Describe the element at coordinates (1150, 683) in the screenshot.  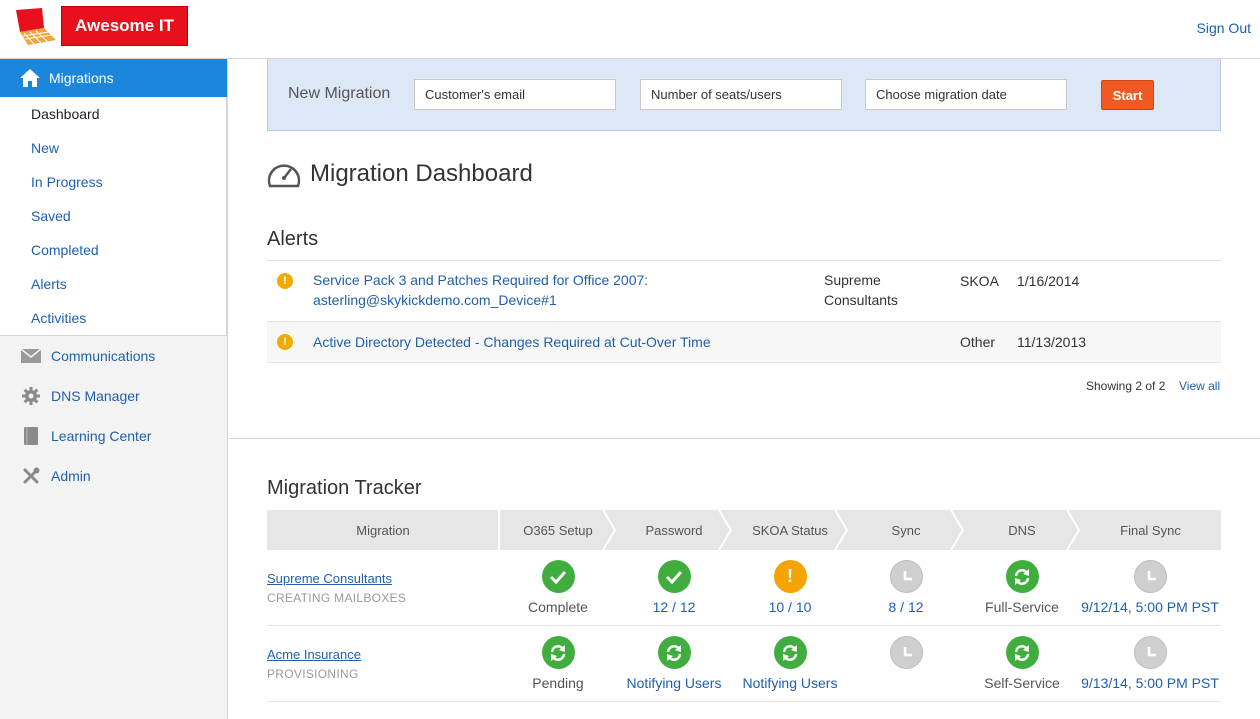
I see `status-label: 9/13/14, 5:00 PM PST` at that location.